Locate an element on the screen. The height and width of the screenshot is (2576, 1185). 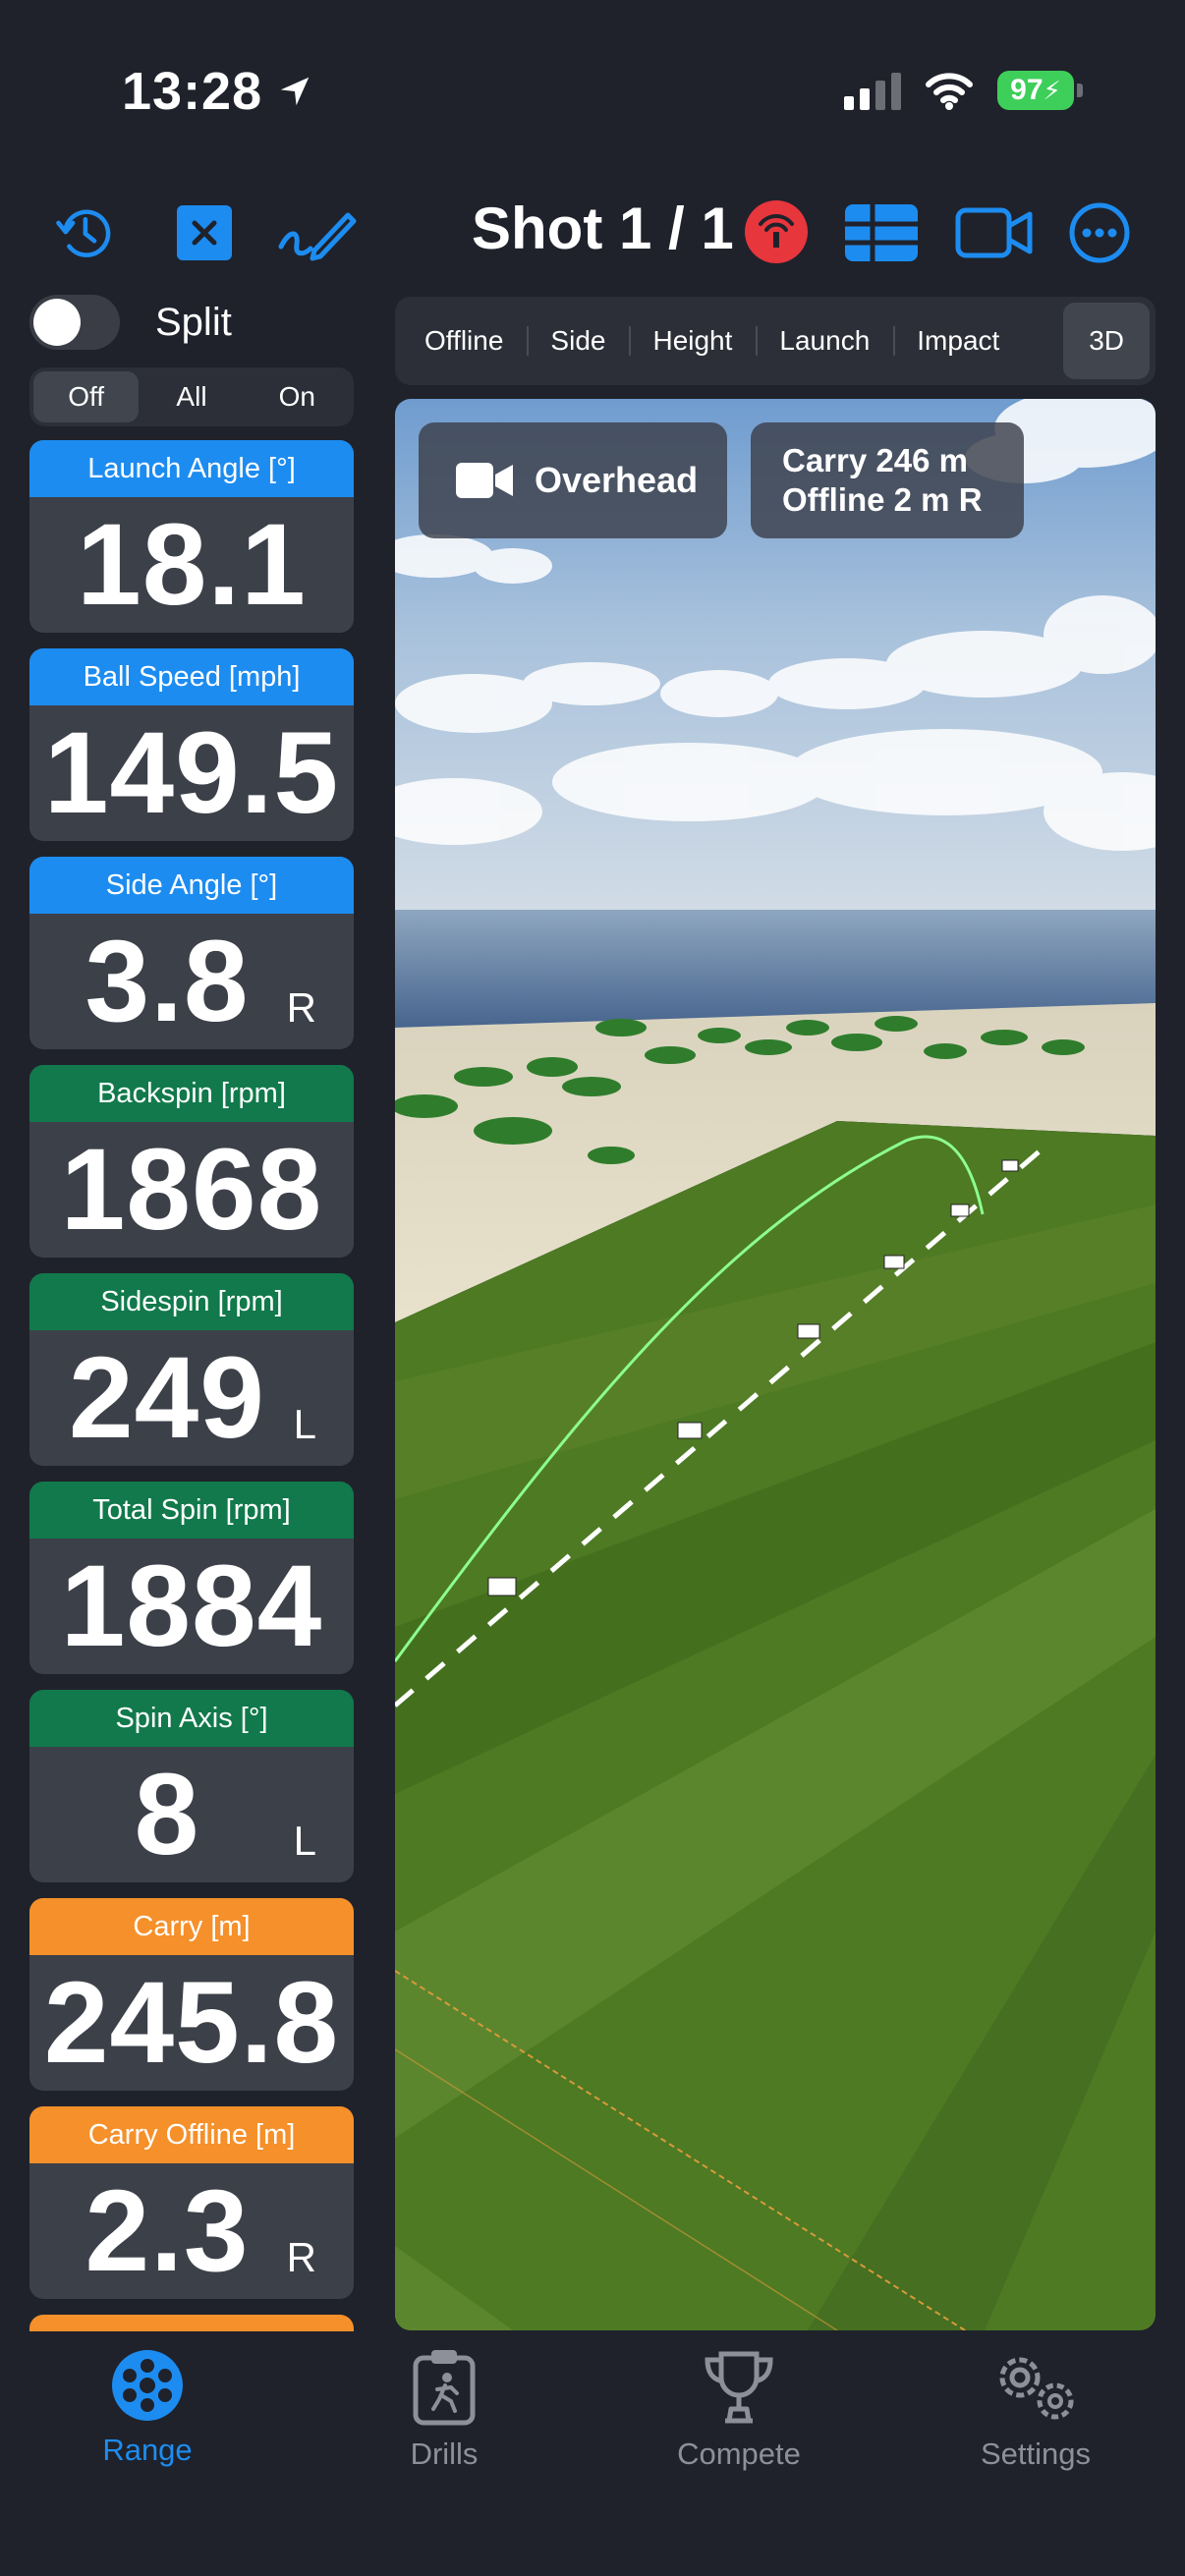
history-icon is located at coordinates (84, 233).